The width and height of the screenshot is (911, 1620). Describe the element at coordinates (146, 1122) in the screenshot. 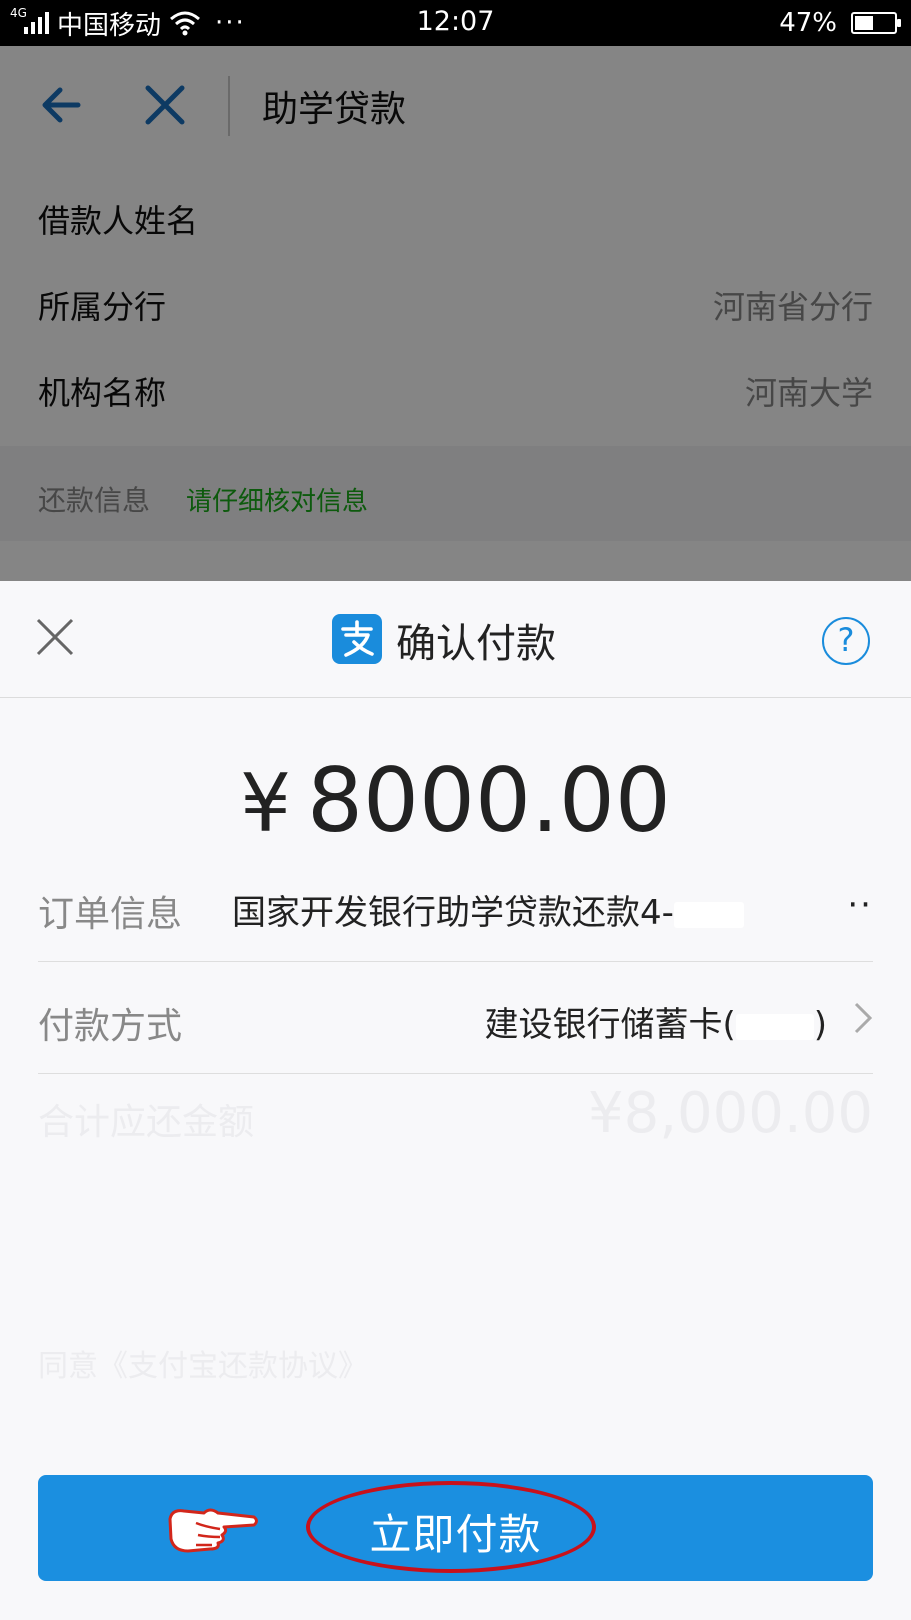

I see `ghost-total-label: 合计应还金额` at that location.